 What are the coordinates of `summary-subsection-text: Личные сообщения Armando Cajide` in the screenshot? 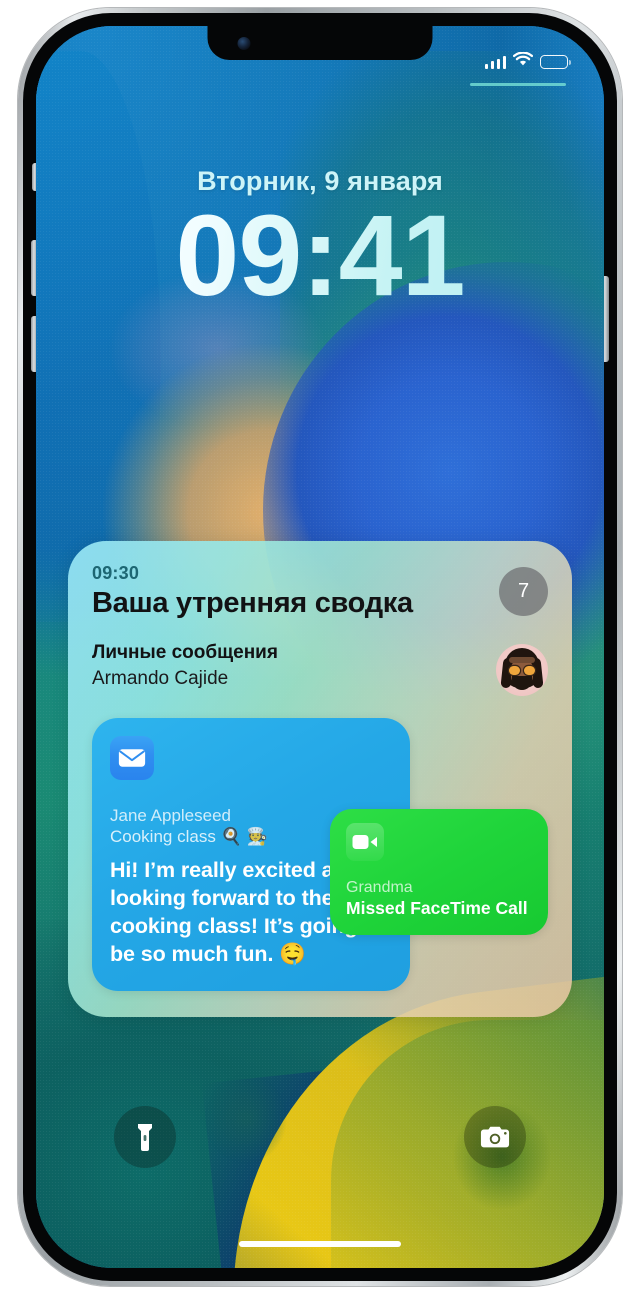 It's located at (185, 666).